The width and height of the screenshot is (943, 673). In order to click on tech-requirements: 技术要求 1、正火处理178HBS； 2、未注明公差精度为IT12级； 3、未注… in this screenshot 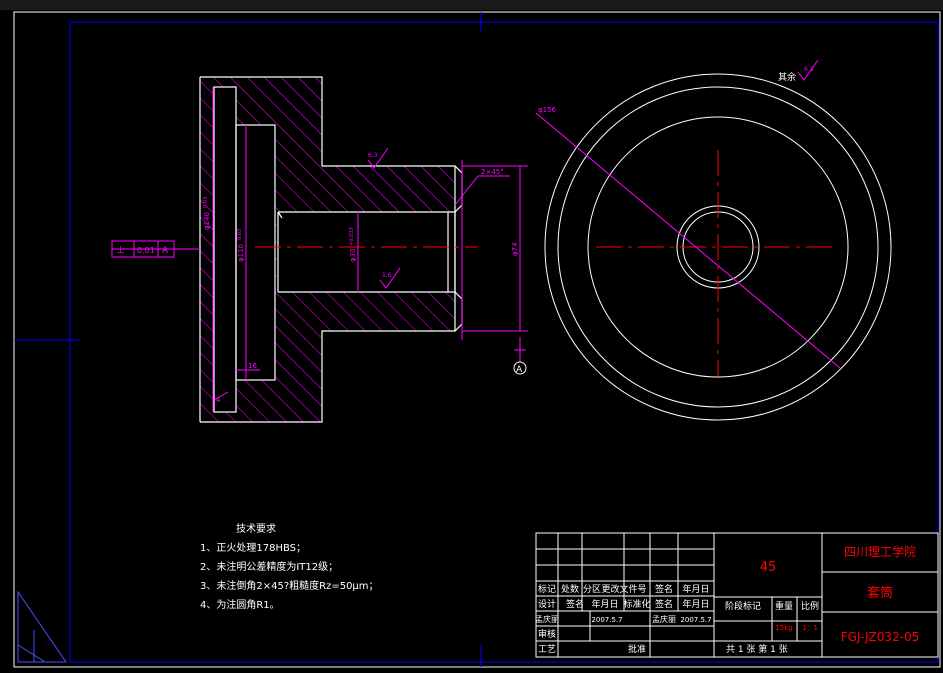, I will do `click(289, 567)`.